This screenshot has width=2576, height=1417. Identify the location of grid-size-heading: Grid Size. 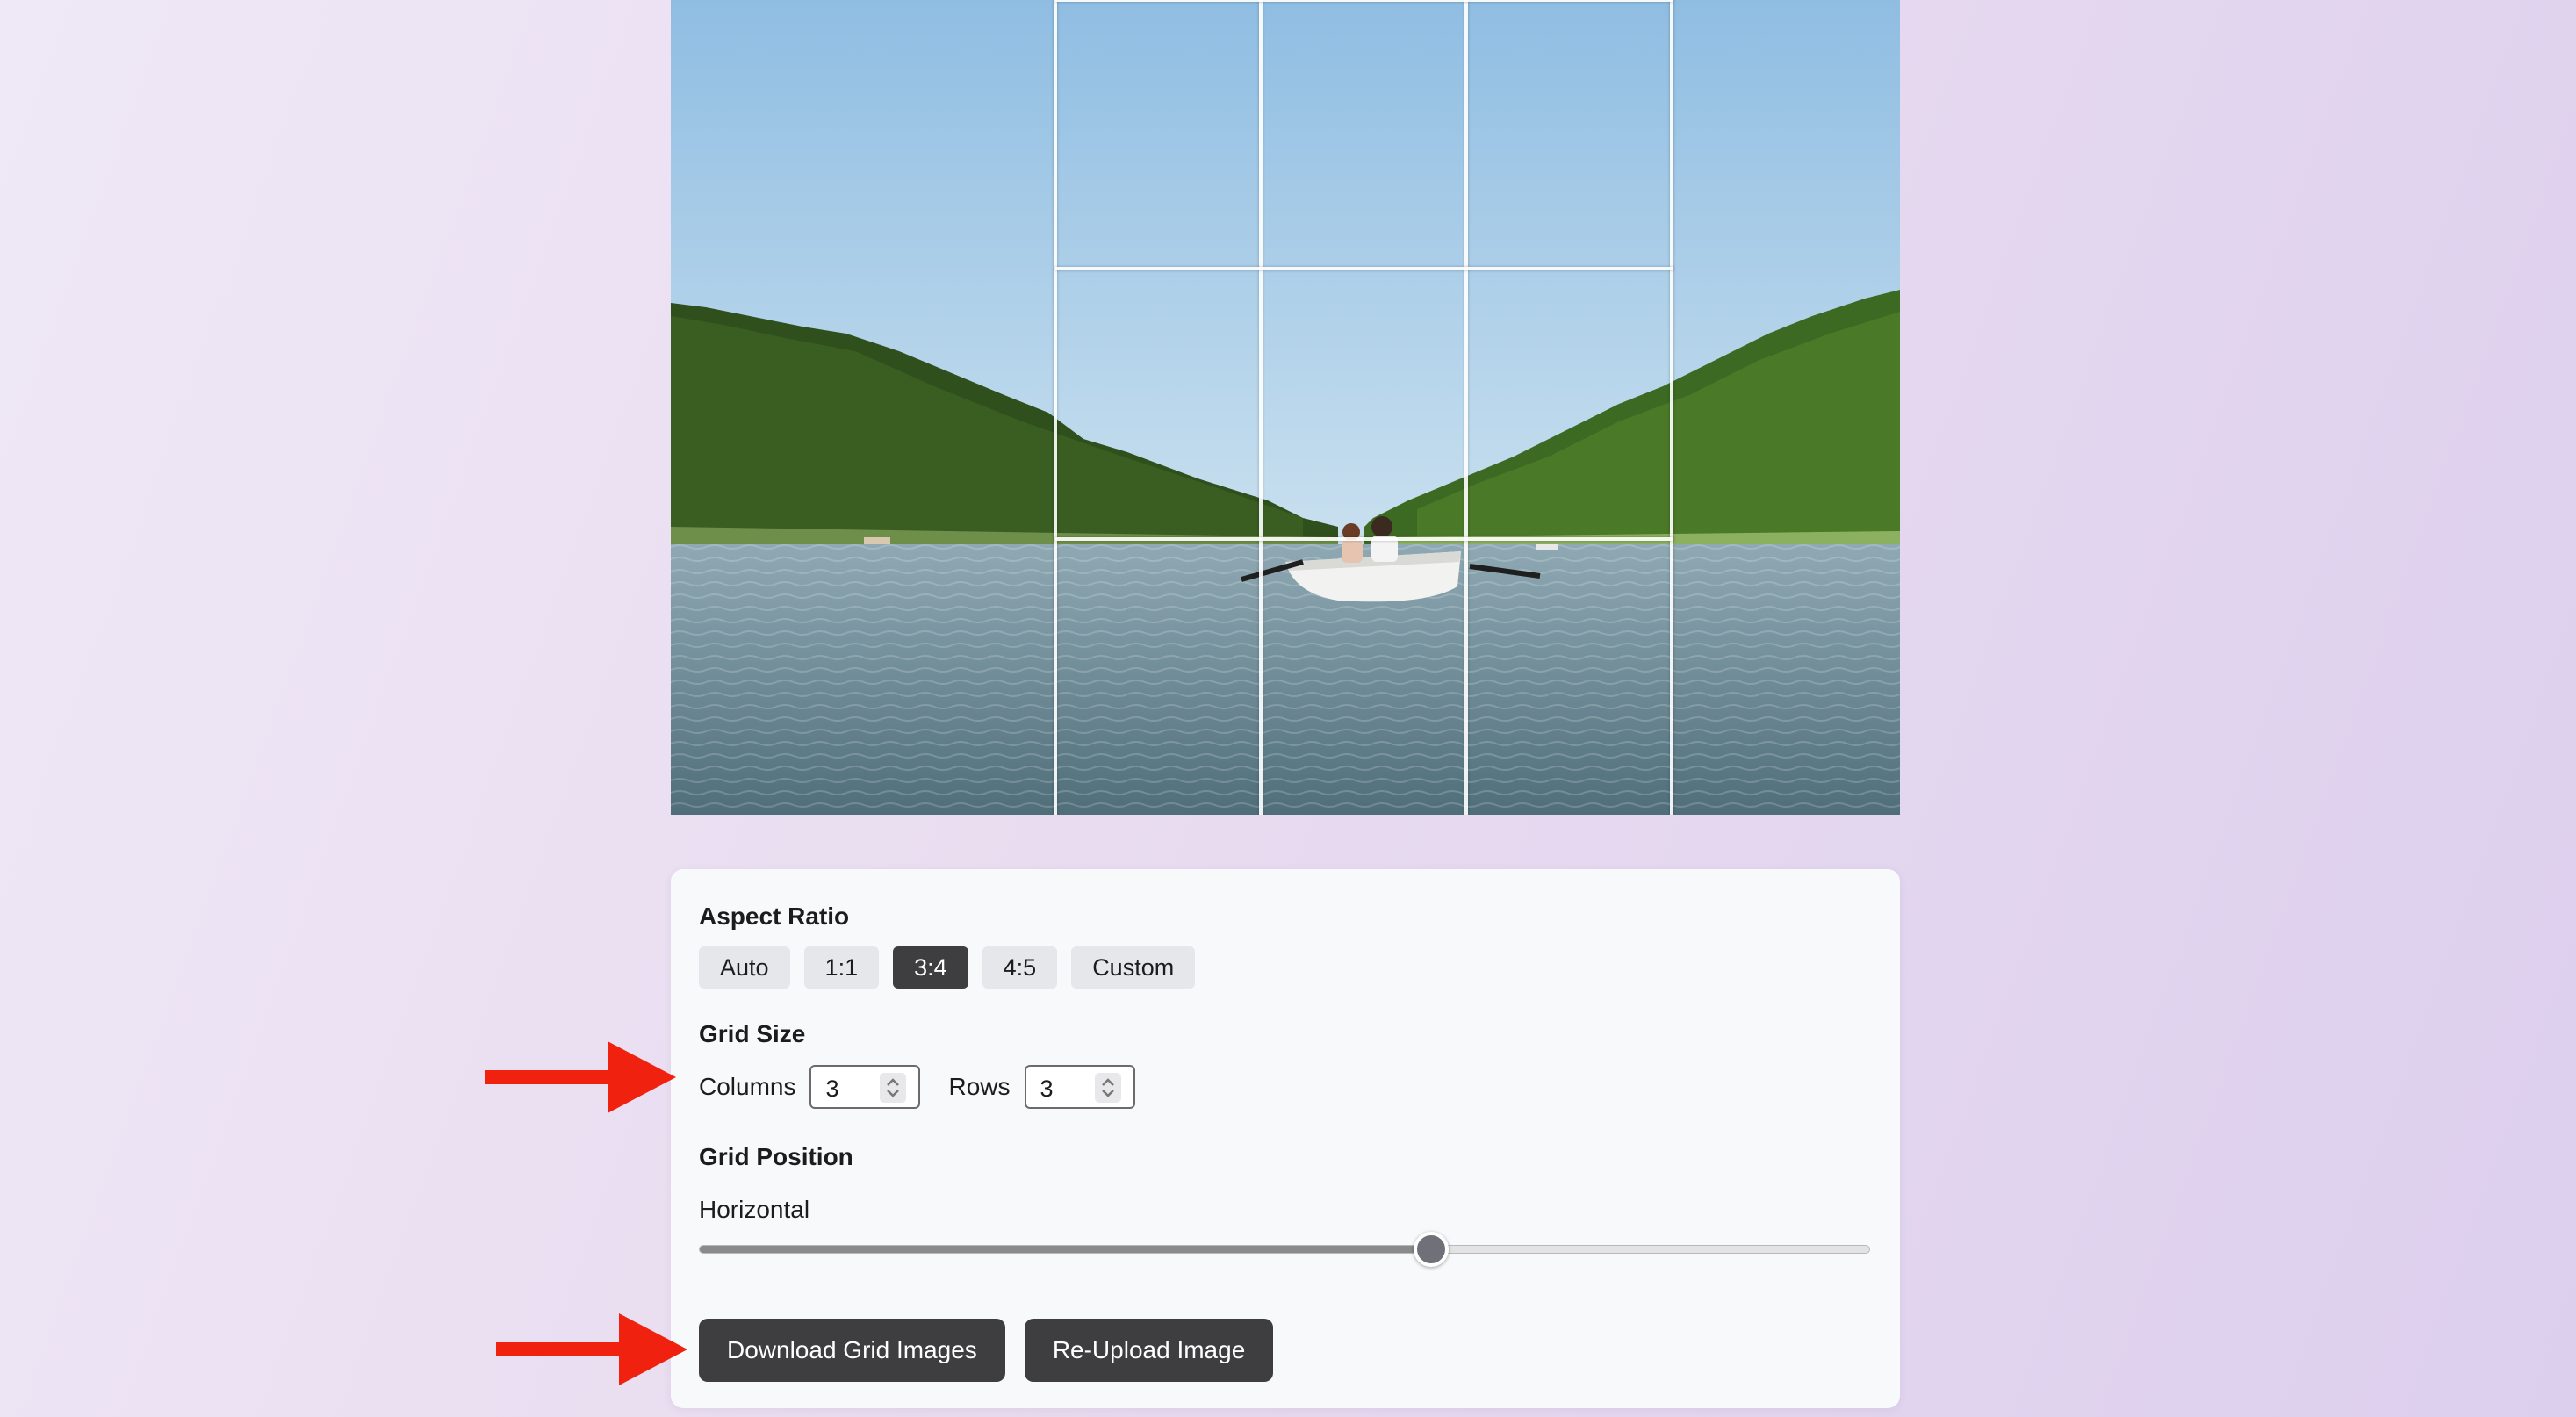
(752, 1033).